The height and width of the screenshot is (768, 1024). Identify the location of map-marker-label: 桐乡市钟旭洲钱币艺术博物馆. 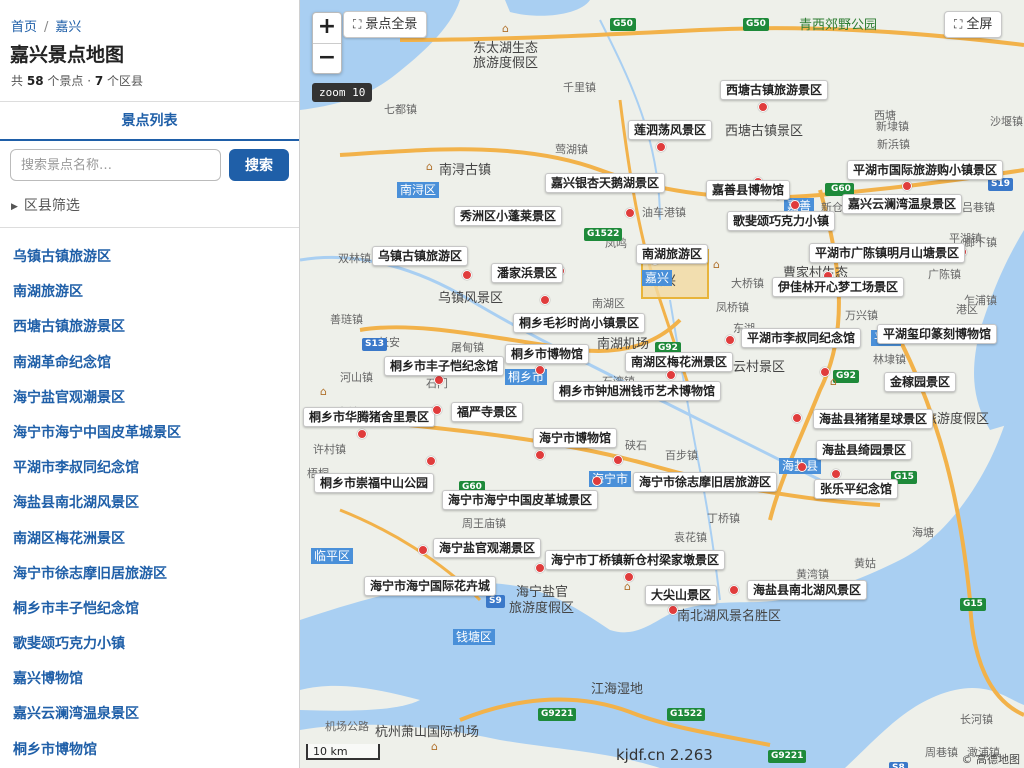
(637, 391).